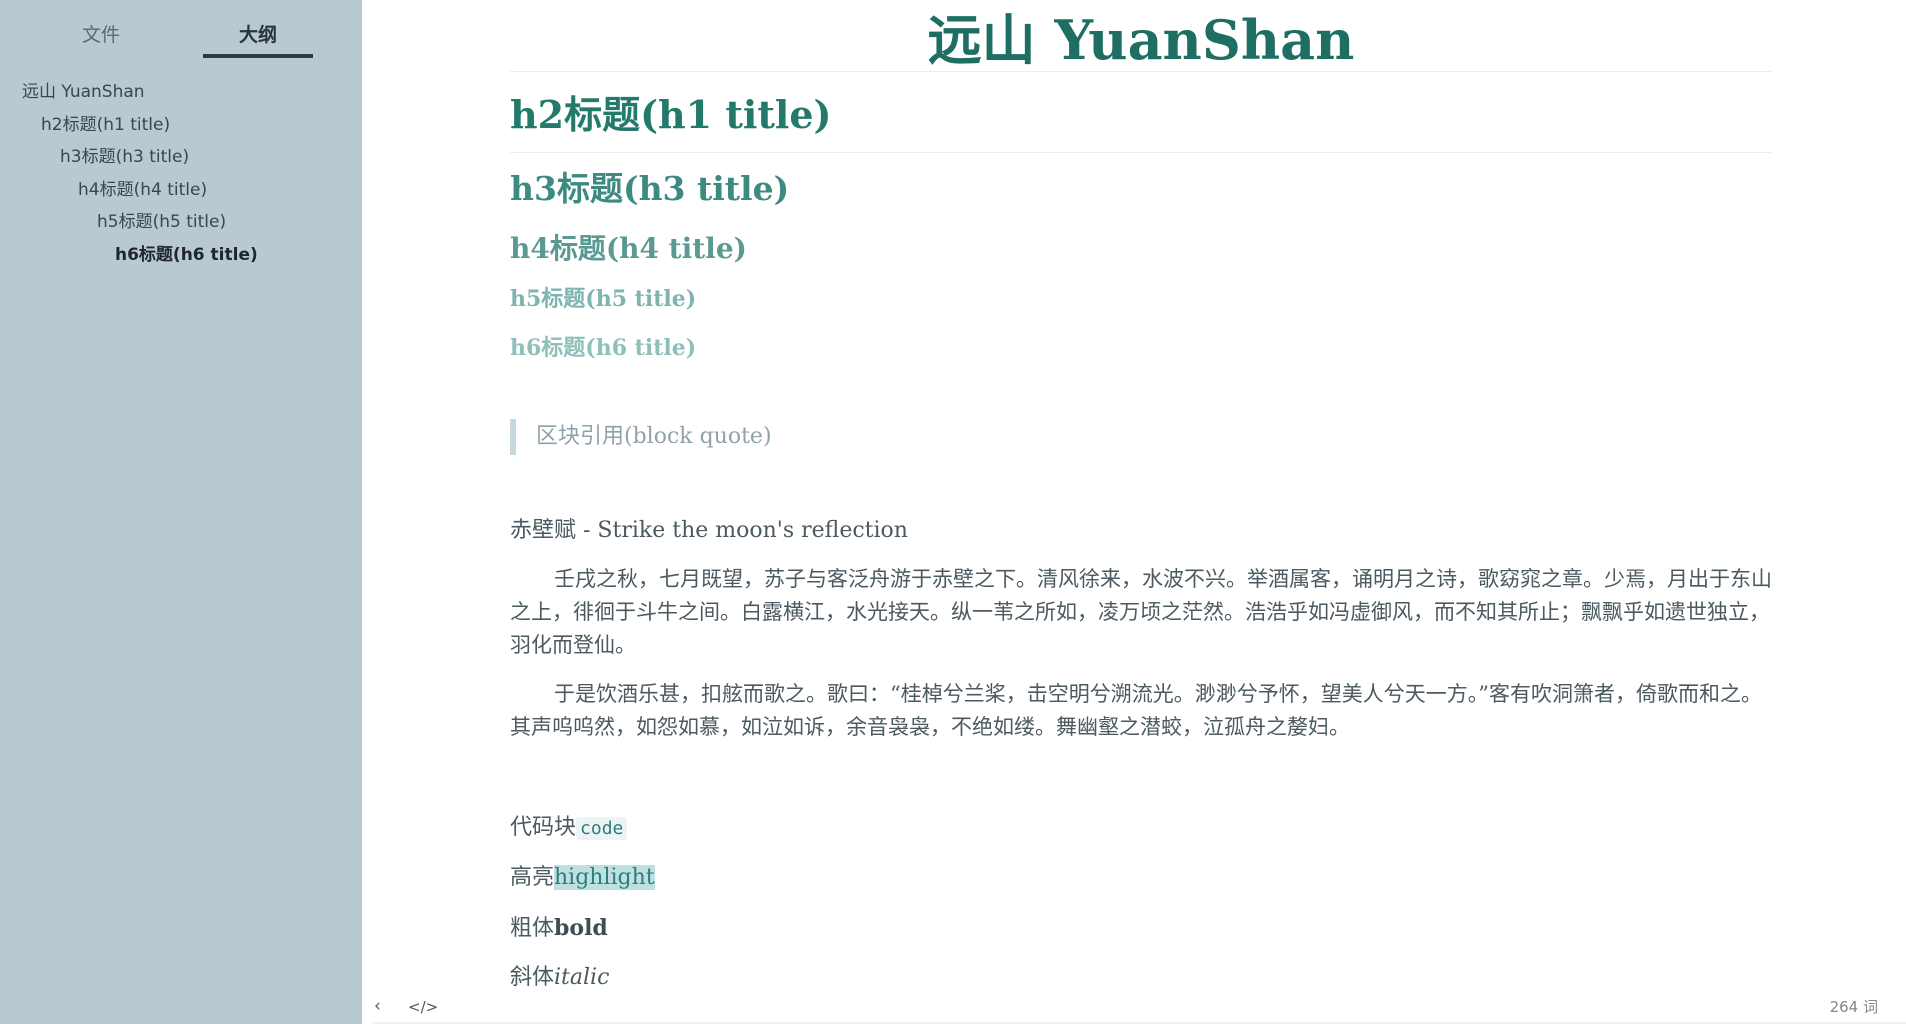  What do you see at coordinates (603, 299) in the screenshot?
I see `doc-h5: h5标题(h5 title)` at bounding box center [603, 299].